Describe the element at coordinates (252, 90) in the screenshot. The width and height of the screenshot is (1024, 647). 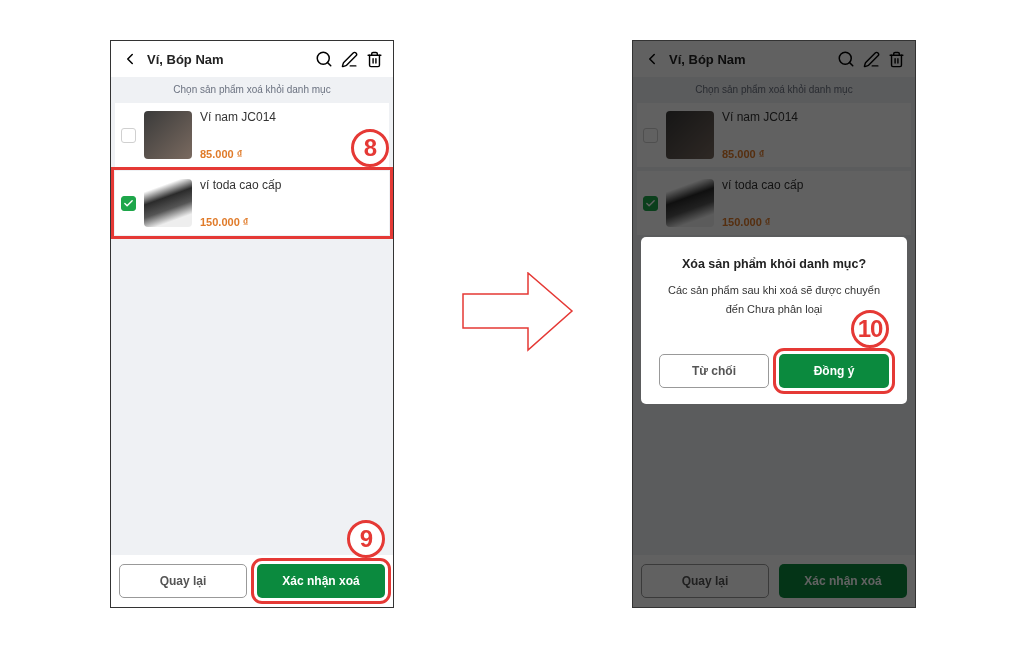
I see `instruction-text: Chọn sản phẩm xoá khỏi danh mục` at that location.